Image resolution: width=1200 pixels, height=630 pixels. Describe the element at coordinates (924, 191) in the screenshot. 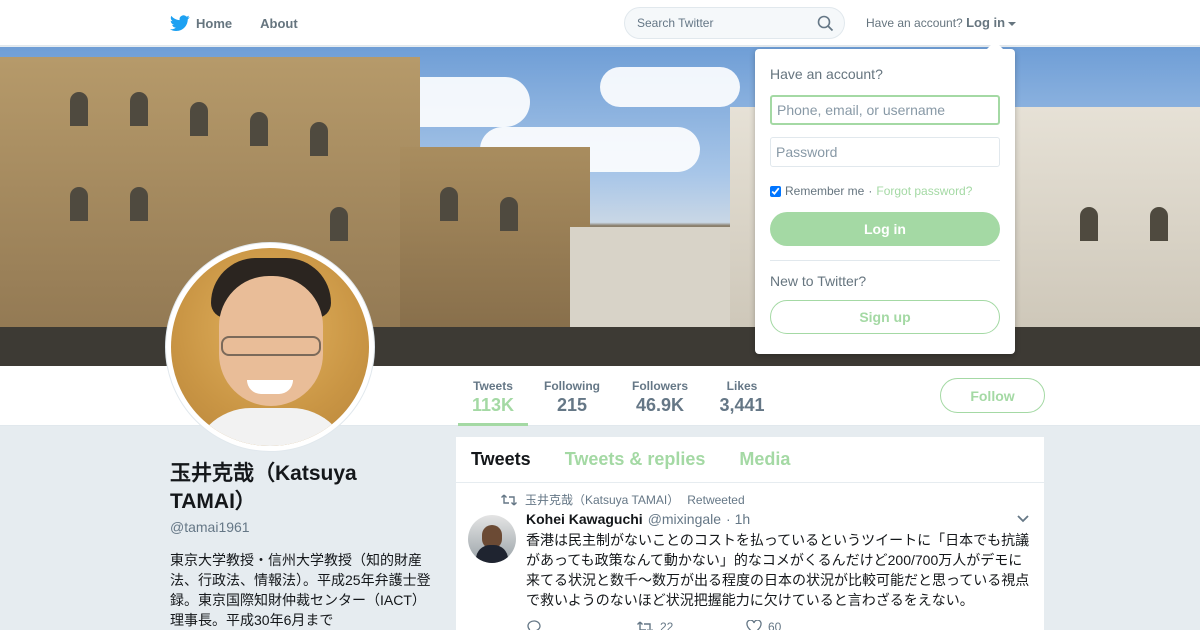

I see `forgot-password-link: Forgot password?` at that location.